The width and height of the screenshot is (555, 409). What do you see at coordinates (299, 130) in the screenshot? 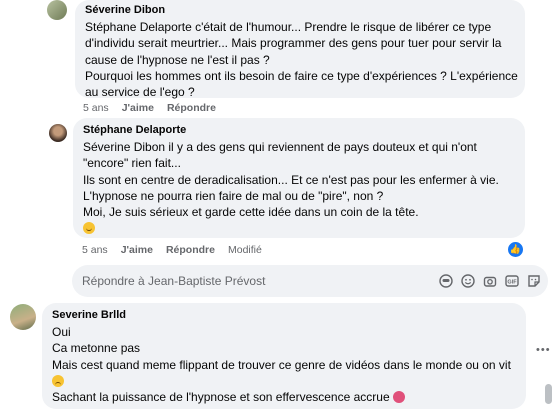
I see `comment-author: Stéphane Delaporte` at bounding box center [299, 130].